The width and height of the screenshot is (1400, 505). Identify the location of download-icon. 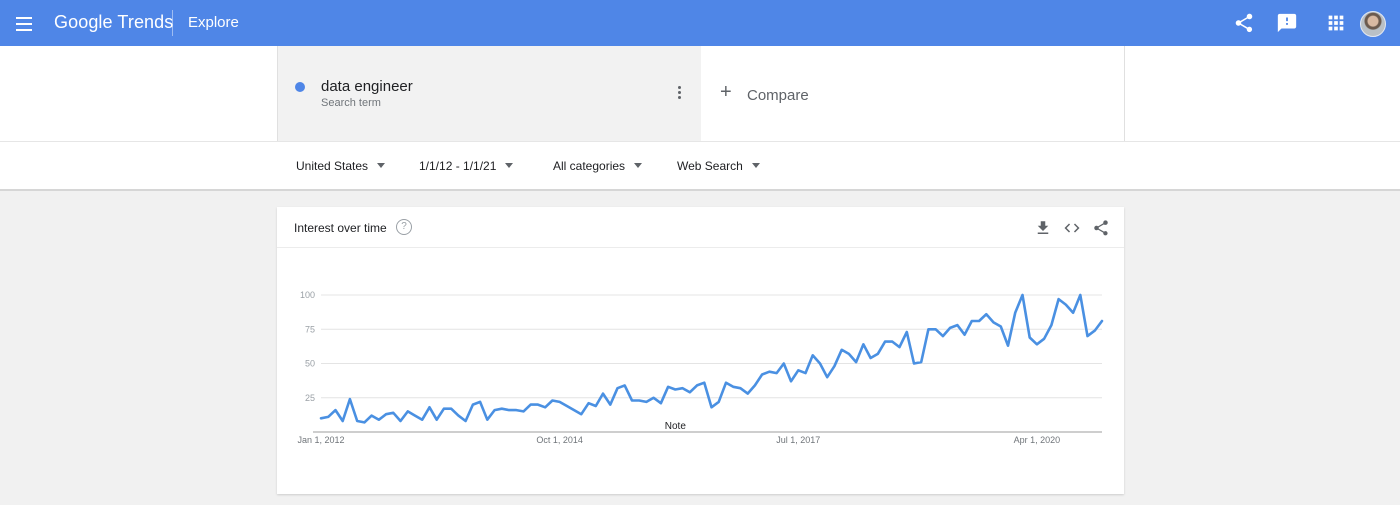
(1043, 228).